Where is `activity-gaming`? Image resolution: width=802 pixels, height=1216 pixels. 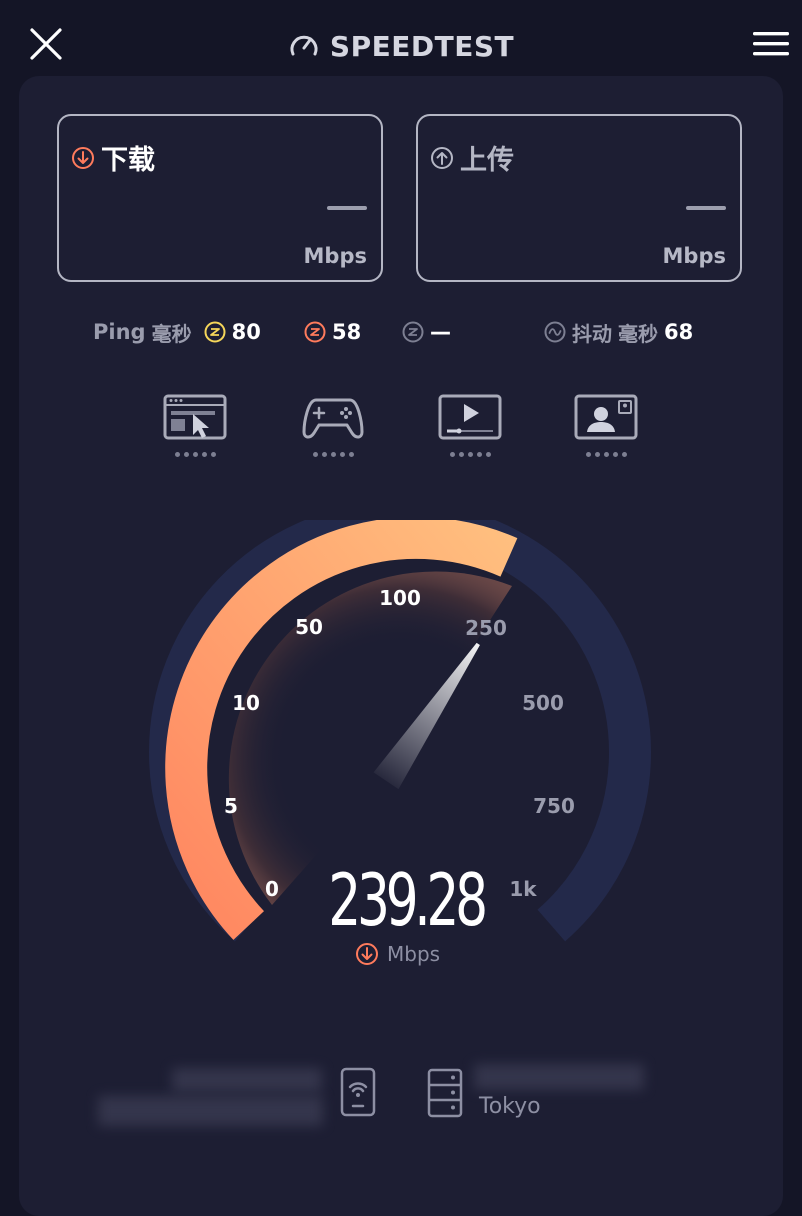
activity-gaming is located at coordinates (333, 424).